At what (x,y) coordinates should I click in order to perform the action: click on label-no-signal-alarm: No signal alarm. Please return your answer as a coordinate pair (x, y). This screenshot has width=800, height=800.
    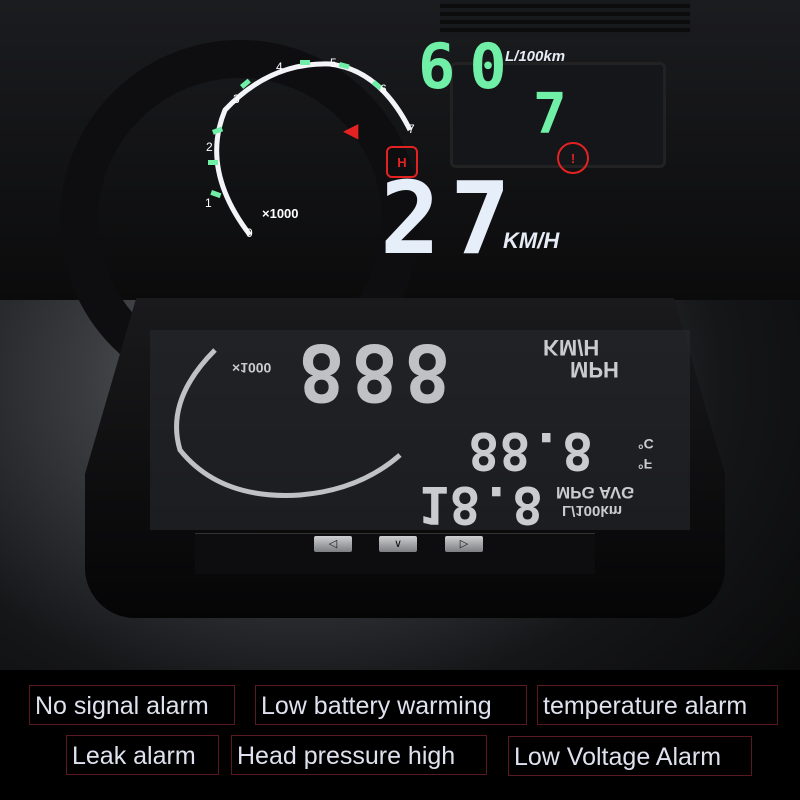
    Looking at the image, I should click on (132, 705).